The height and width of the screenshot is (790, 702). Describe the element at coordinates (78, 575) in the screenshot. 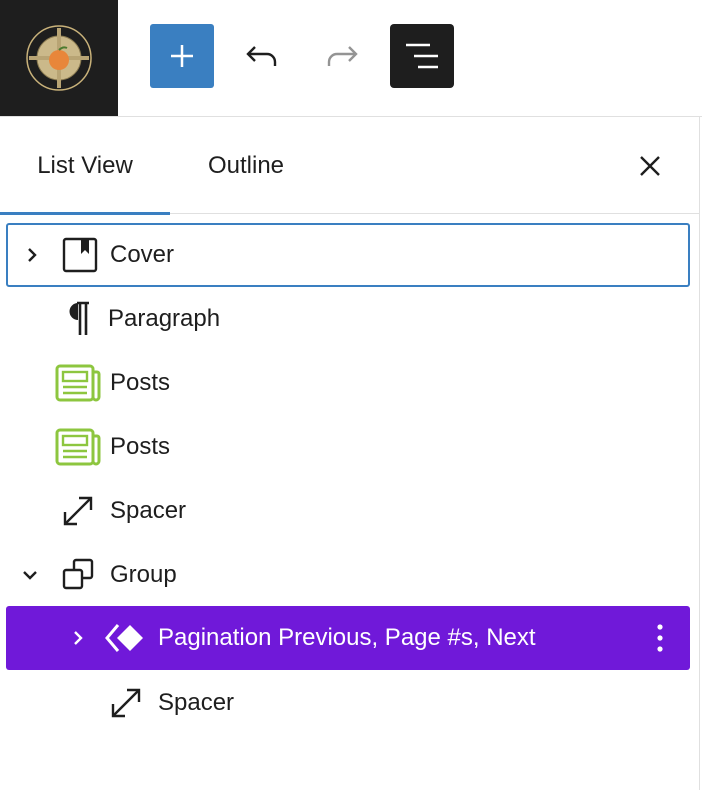

I see `group-icon` at that location.